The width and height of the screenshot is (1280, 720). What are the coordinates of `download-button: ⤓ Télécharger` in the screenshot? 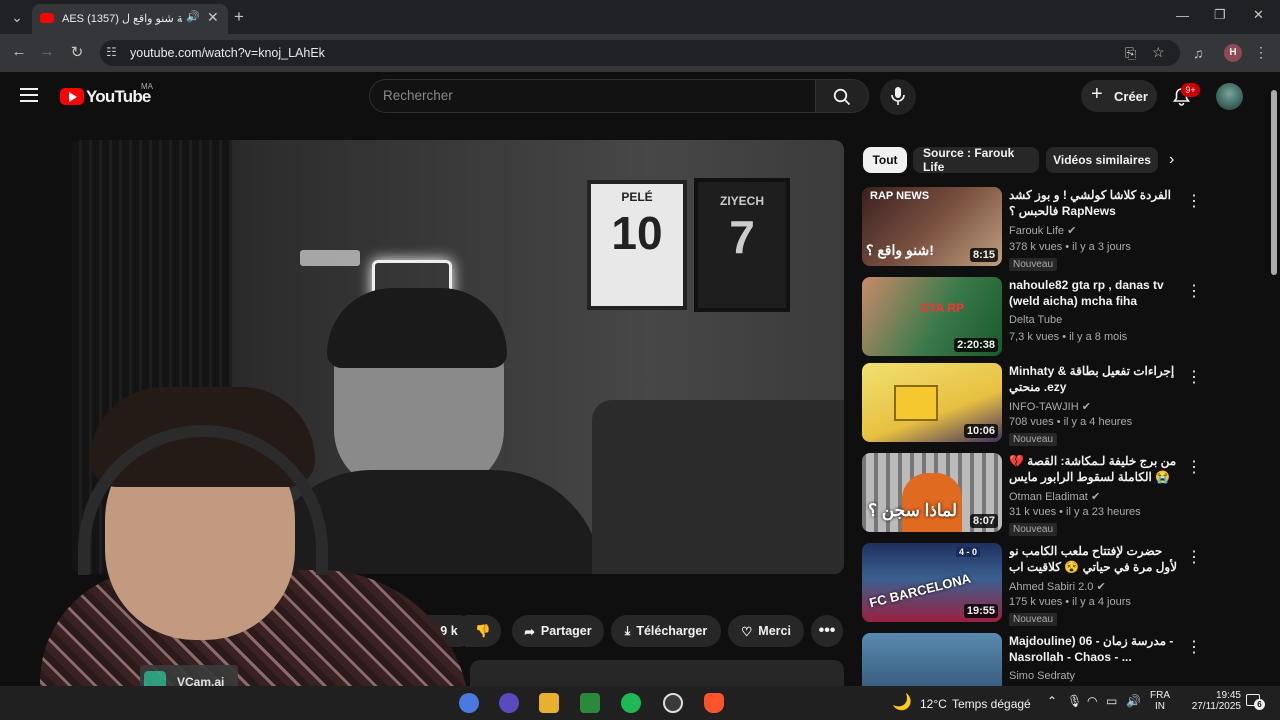 It's located at (666, 631).